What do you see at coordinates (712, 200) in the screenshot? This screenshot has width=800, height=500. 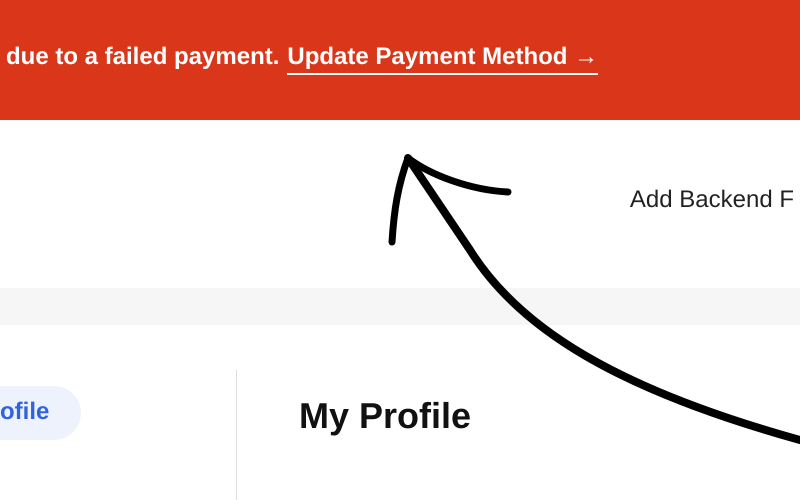 I see `add-backend-link: Add Backend F` at bounding box center [712, 200].